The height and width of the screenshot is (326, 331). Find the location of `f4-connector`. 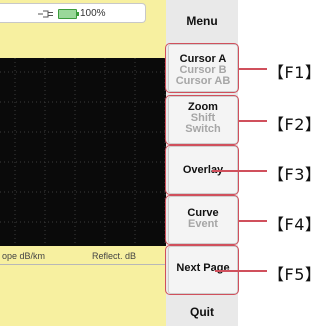

f4-connector is located at coordinates (253, 221).